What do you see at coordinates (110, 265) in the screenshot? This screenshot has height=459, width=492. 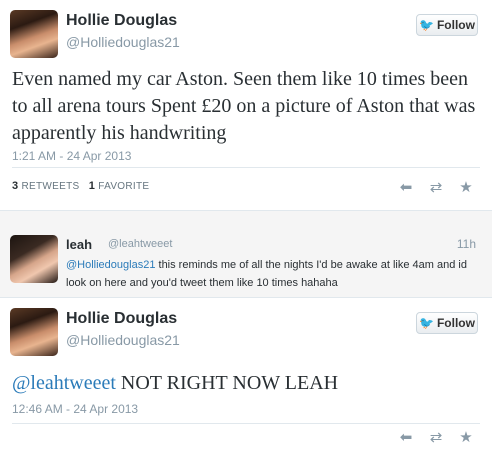 I see `mention-link: @Holliedouglas21` at bounding box center [110, 265].